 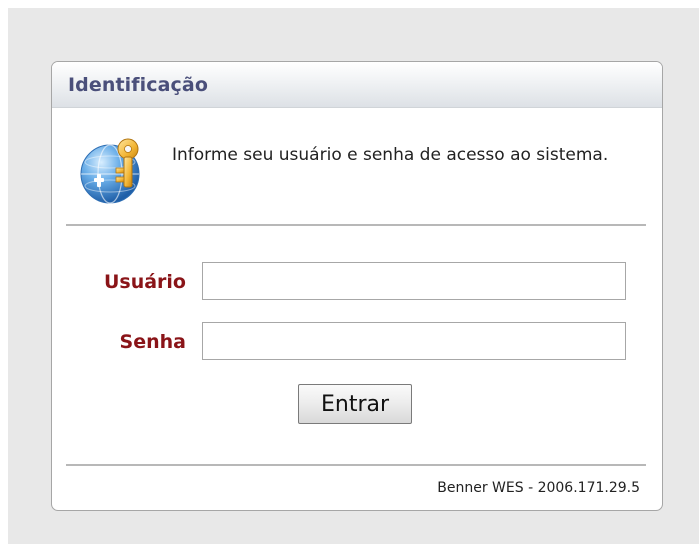 What do you see at coordinates (152, 342) in the screenshot?
I see `password-label: Senha` at bounding box center [152, 342].